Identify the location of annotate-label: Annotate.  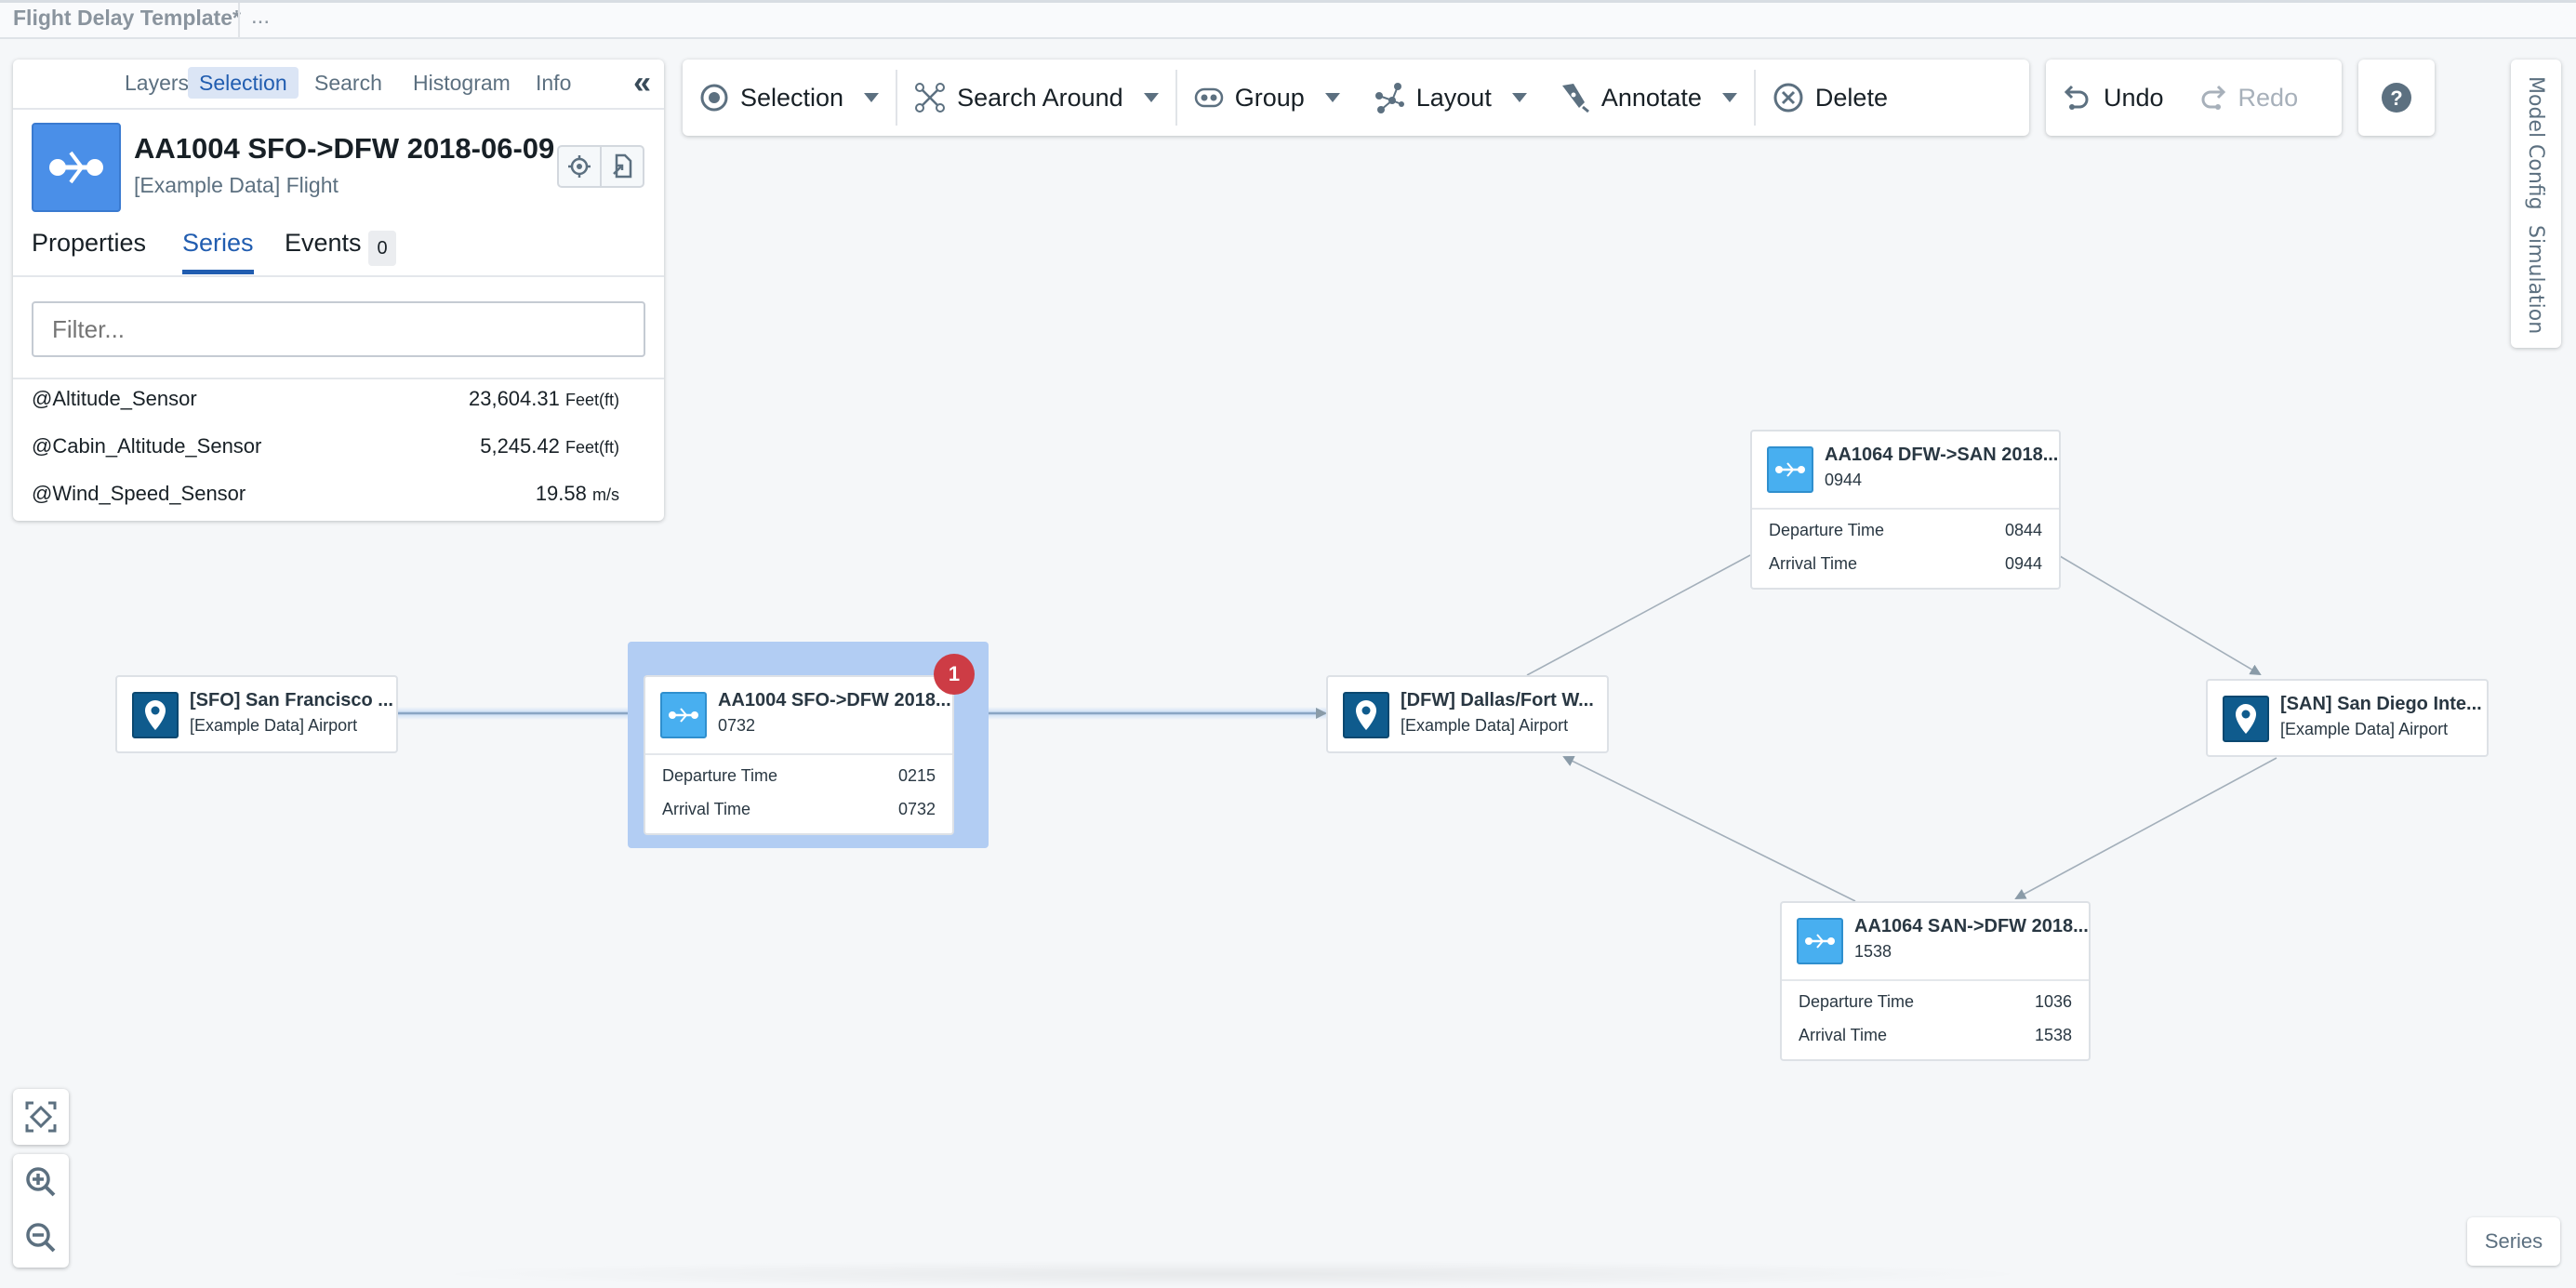
(1651, 97).